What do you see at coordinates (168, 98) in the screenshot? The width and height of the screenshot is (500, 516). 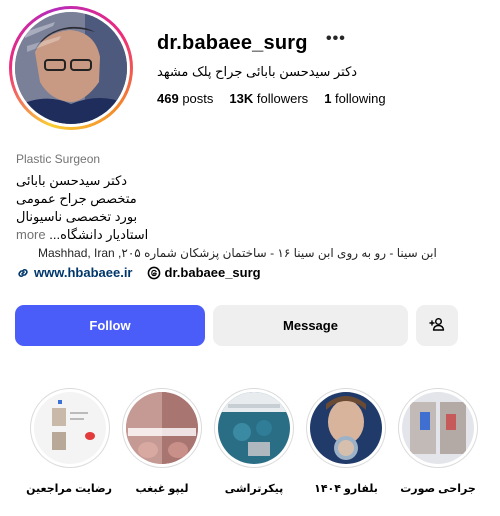 I see `posts-number: 469` at bounding box center [168, 98].